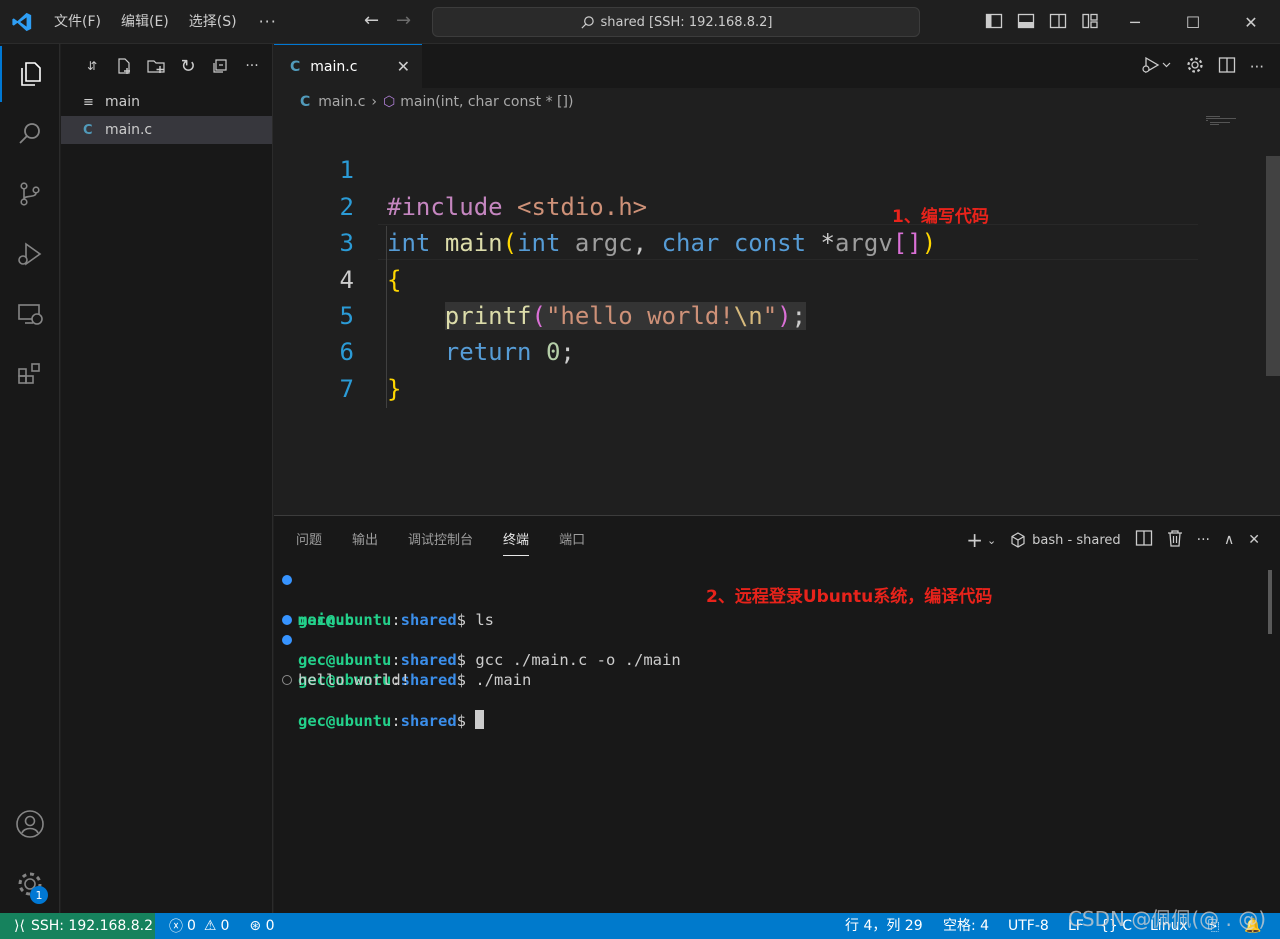 The height and width of the screenshot is (939, 1280). I want to click on remote-icon: ⟩⟨, so click(19, 926).